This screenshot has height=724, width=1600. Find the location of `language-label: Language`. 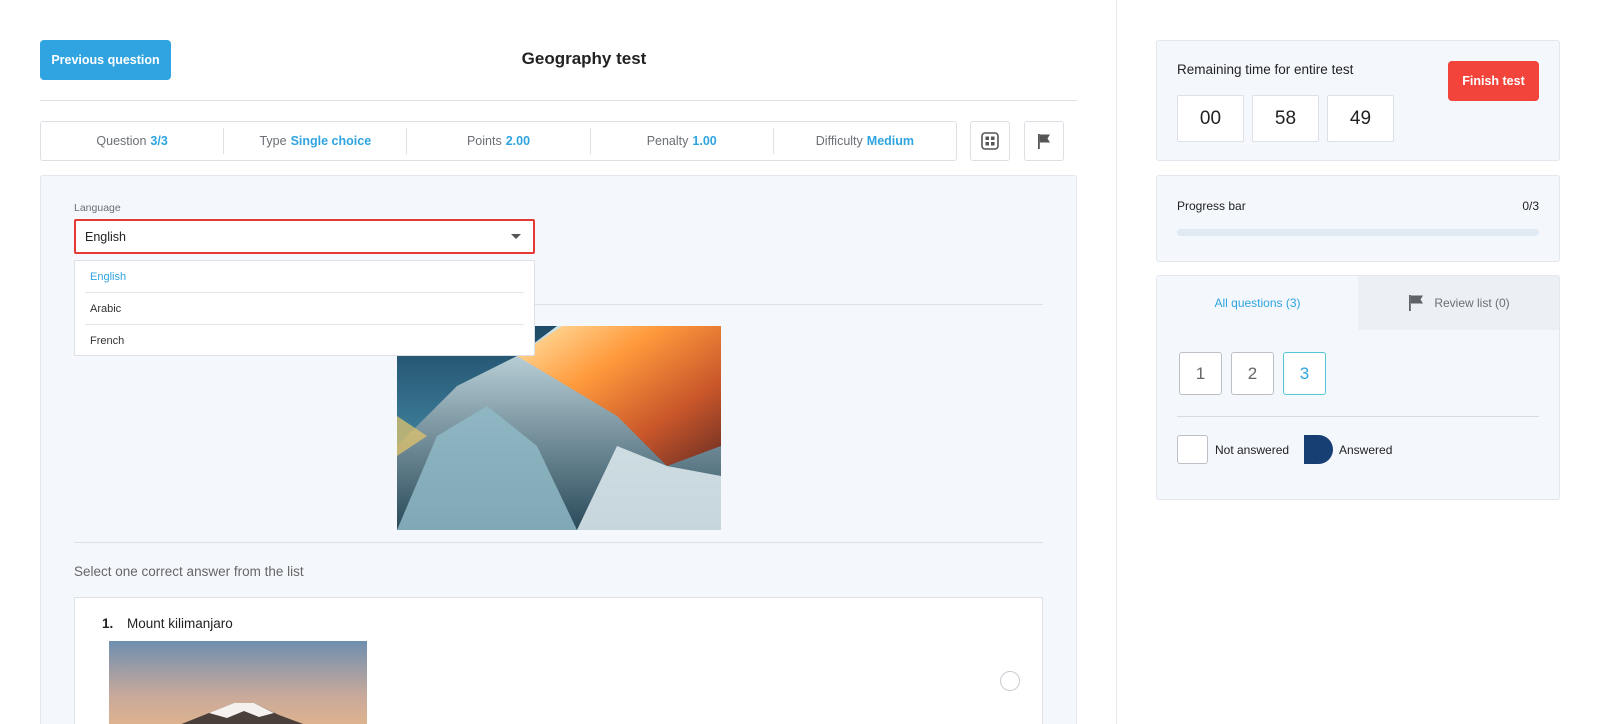

language-label: Language is located at coordinates (97, 208).